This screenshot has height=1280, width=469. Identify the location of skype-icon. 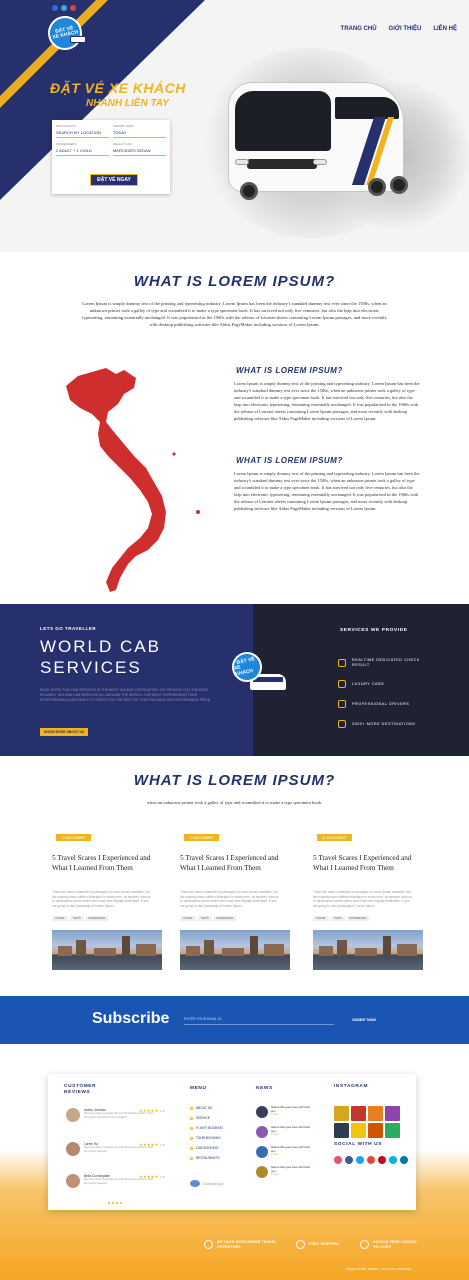
(393, 1160).